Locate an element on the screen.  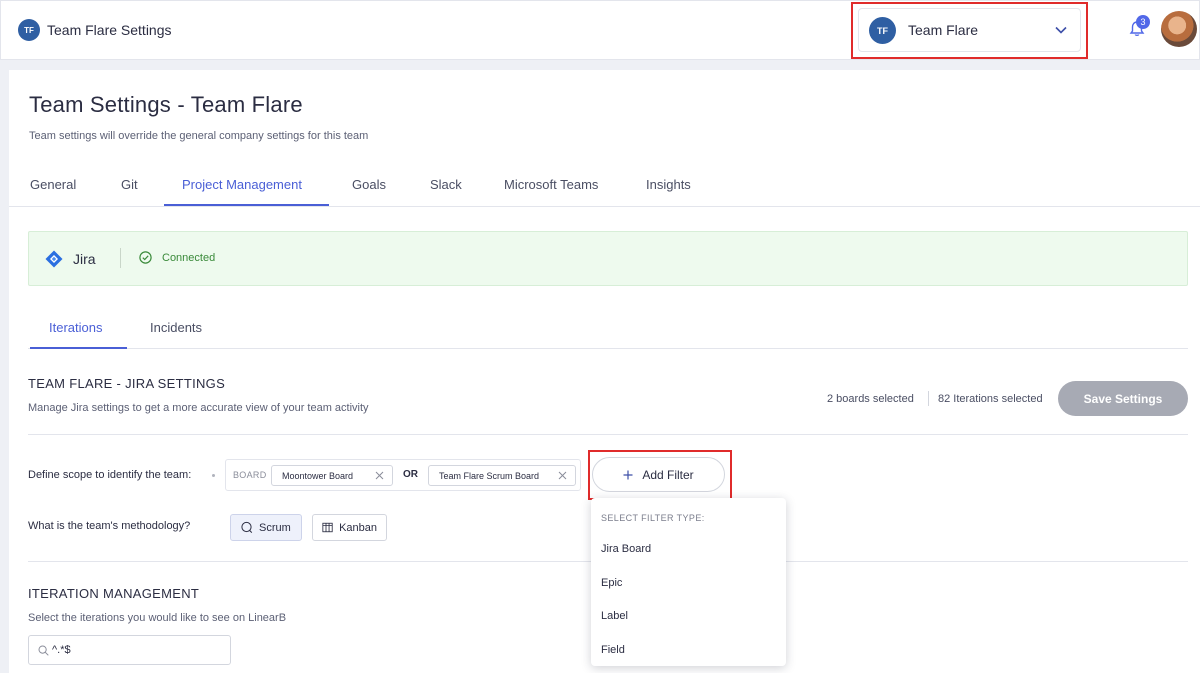
check-circle-icon is located at coordinates (145, 257).